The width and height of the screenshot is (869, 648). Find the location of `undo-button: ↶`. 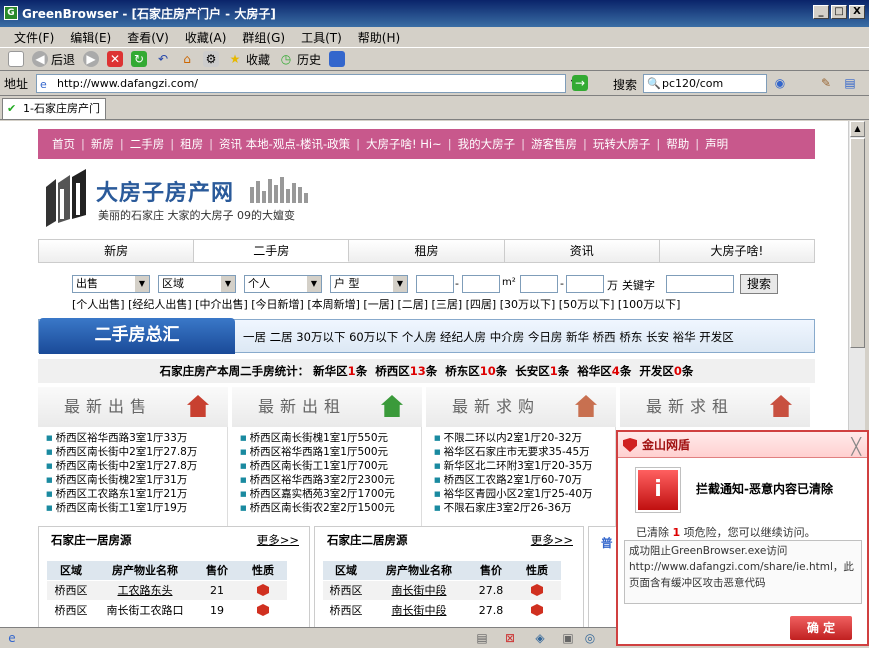

undo-button: ↶ is located at coordinates (163, 59).